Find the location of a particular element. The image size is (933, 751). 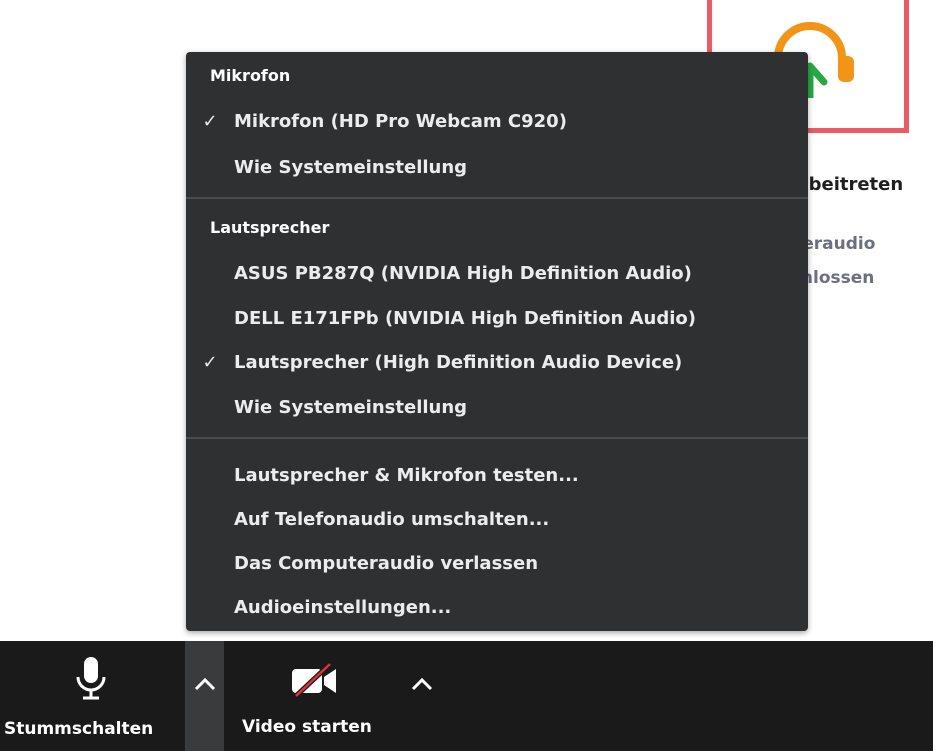

mute-button: Stummschalten is located at coordinates (92, 696).